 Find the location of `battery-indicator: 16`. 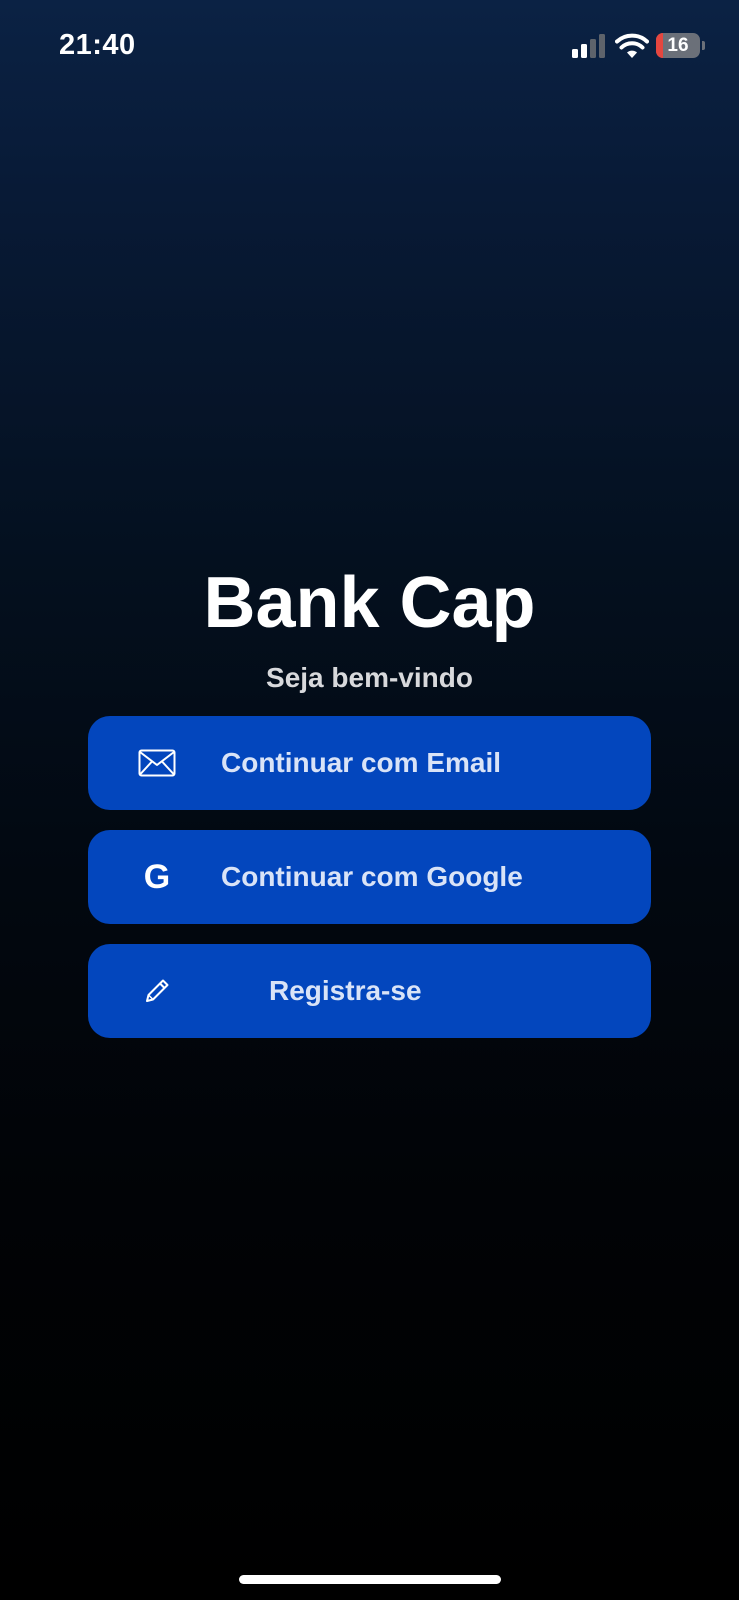

battery-indicator: 16 is located at coordinates (680, 45).